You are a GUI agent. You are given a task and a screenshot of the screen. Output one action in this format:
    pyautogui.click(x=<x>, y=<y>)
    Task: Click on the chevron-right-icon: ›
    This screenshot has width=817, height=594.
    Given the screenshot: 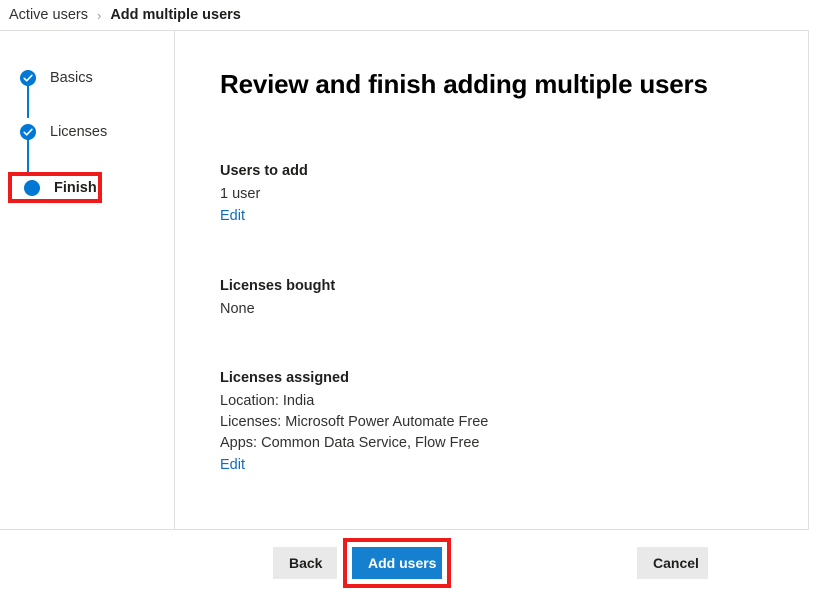 What is the action you would take?
    pyautogui.click(x=99, y=15)
    